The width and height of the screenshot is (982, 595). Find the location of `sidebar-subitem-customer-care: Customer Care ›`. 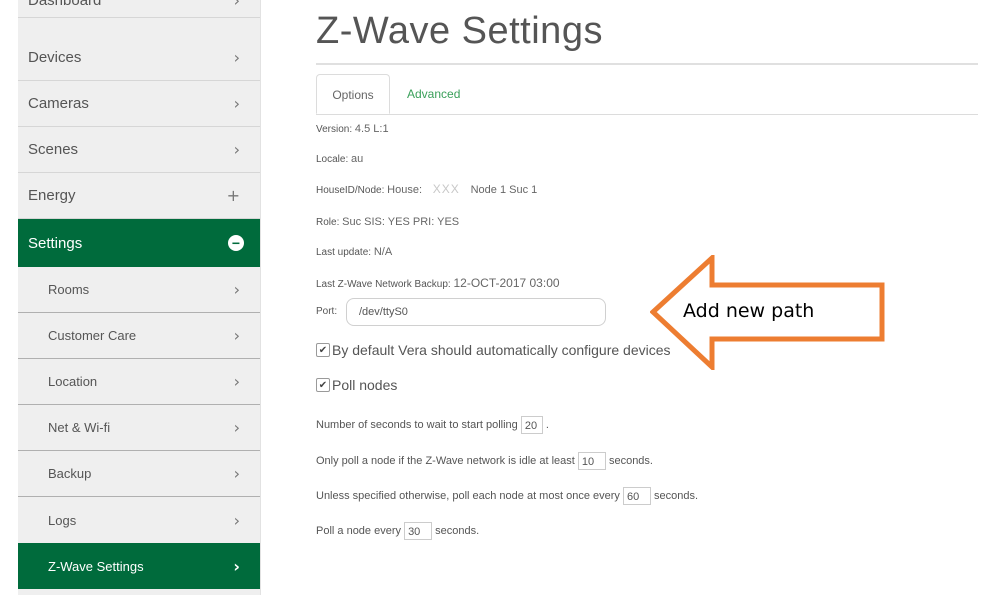

sidebar-subitem-customer-care: Customer Care › is located at coordinates (139, 336).